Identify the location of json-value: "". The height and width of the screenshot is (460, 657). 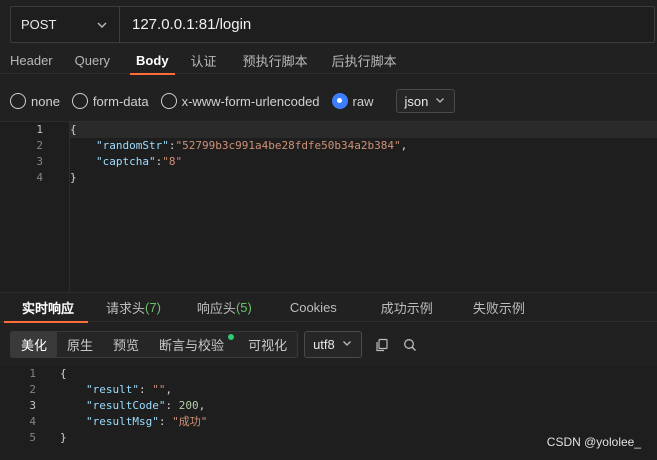
(159, 389).